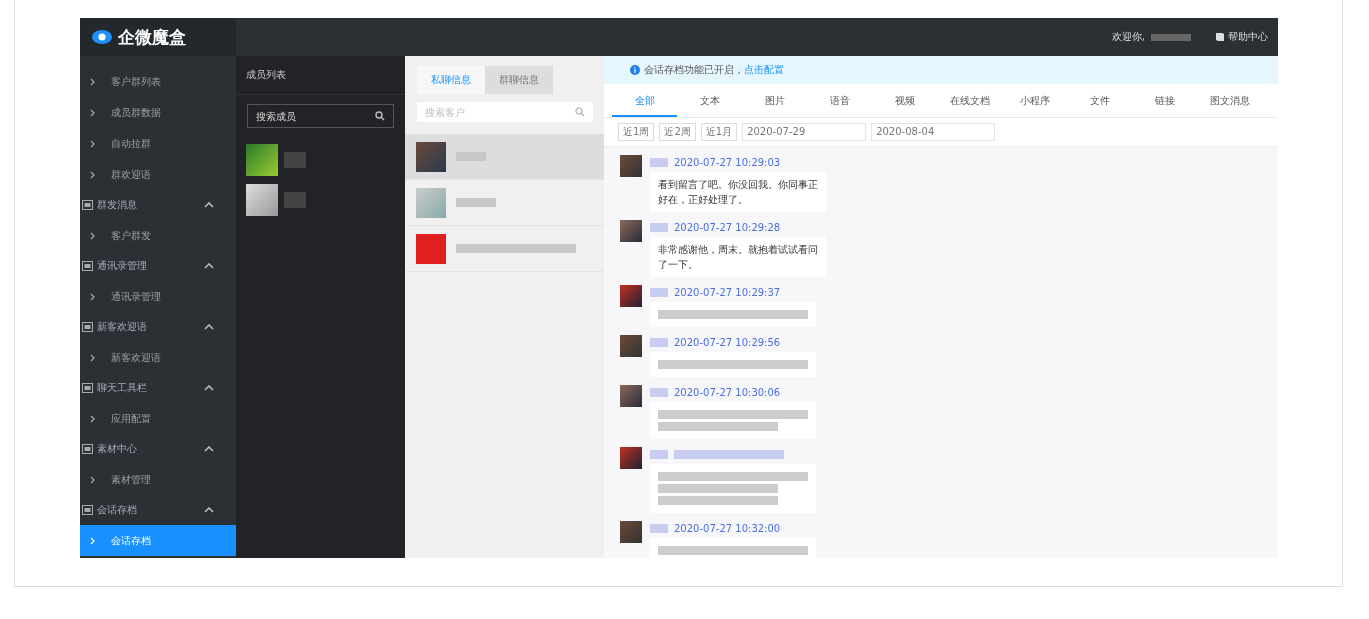 This screenshot has height=619, width=1369. Describe the element at coordinates (709, 100) in the screenshot. I see `tab: 文本` at that location.